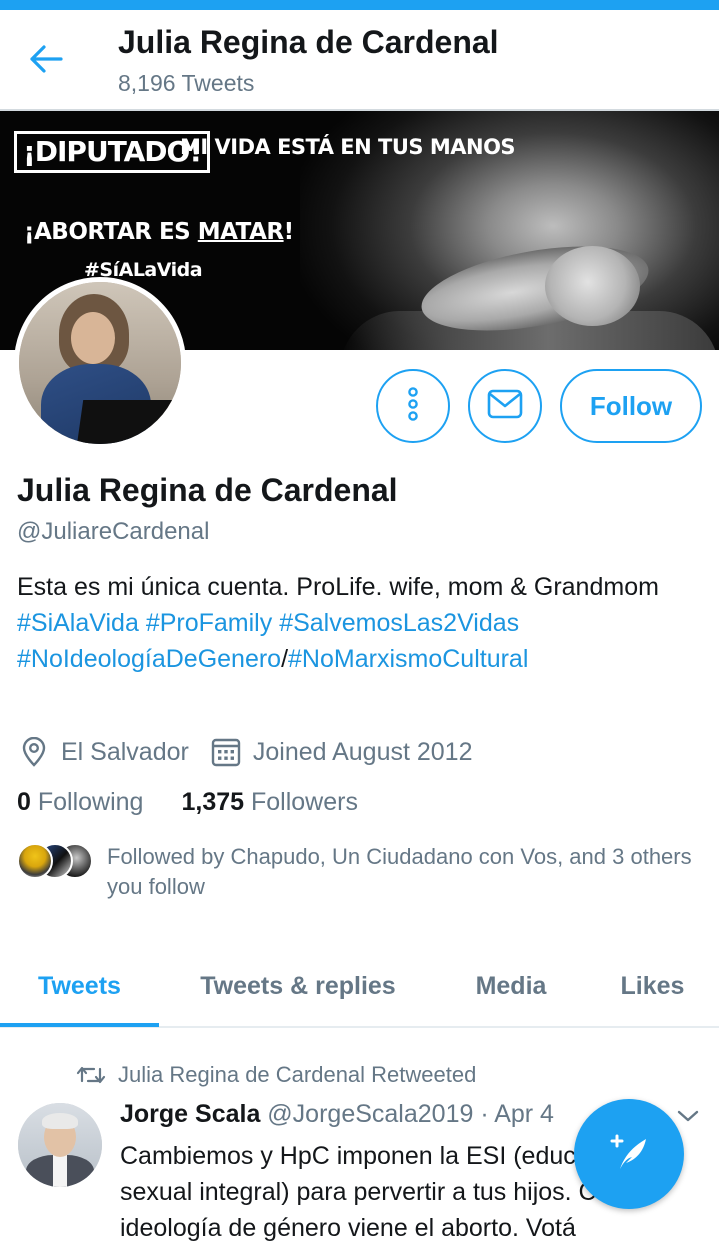  What do you see at coordinates (359, 5) in the screenshot?
I see `top-accent-bar` at bounding box center [359, 5].